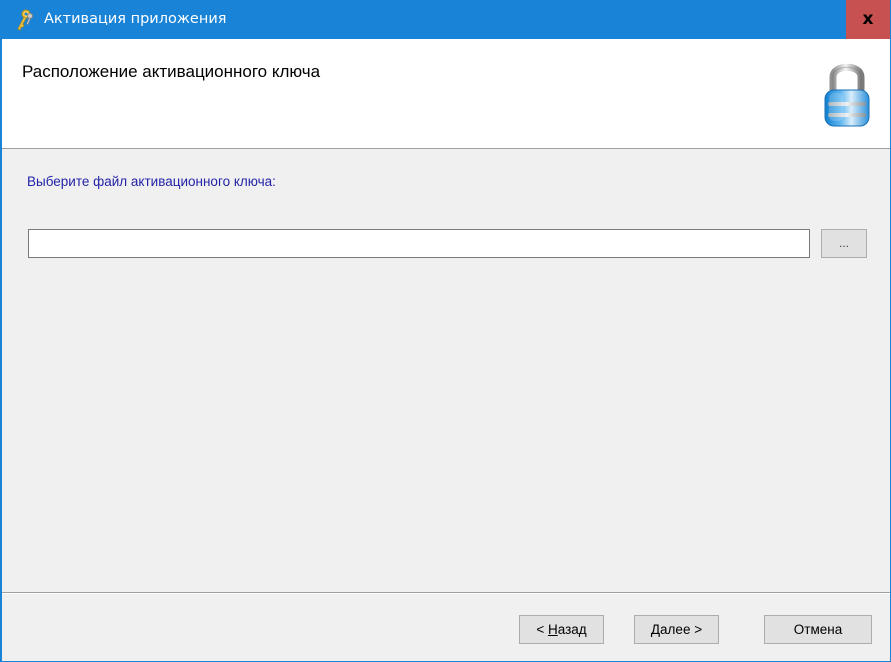  Describe the element at coordinates (419, 243) in the screenshot. I see `key-file-path-input` at that location.